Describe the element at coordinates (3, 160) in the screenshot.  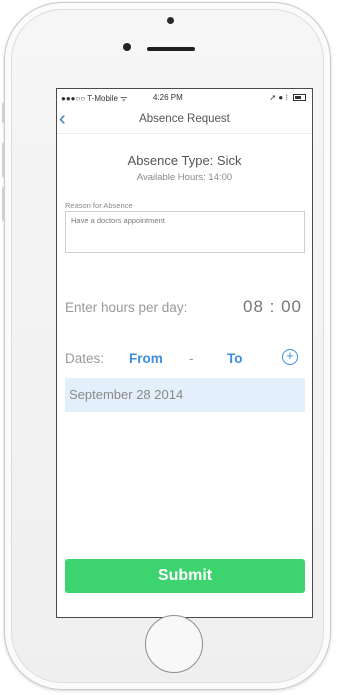
I see `volume-up-button` at that location.